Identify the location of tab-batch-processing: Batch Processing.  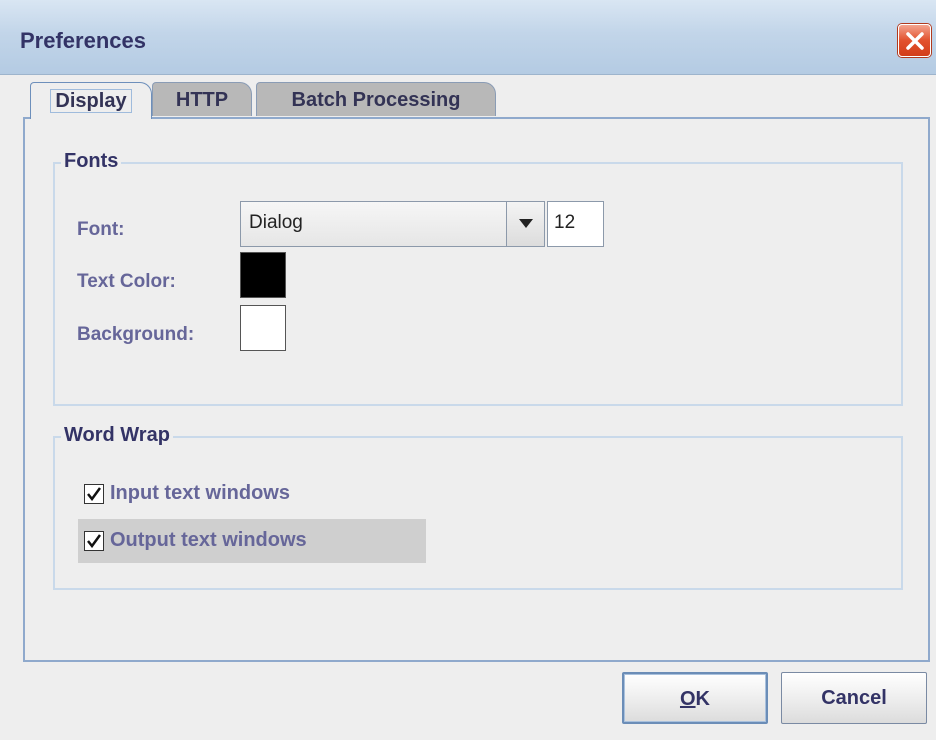
(376, 99).